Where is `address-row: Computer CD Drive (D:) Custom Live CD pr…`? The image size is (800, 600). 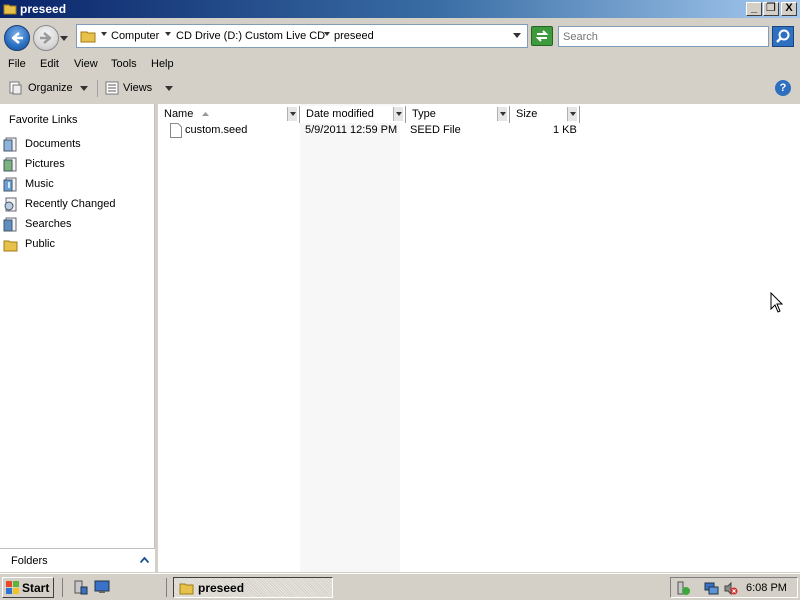
address-row: Computer CD Drive (D:) Custom Live CD pr… is located at coordinates (400, 37).